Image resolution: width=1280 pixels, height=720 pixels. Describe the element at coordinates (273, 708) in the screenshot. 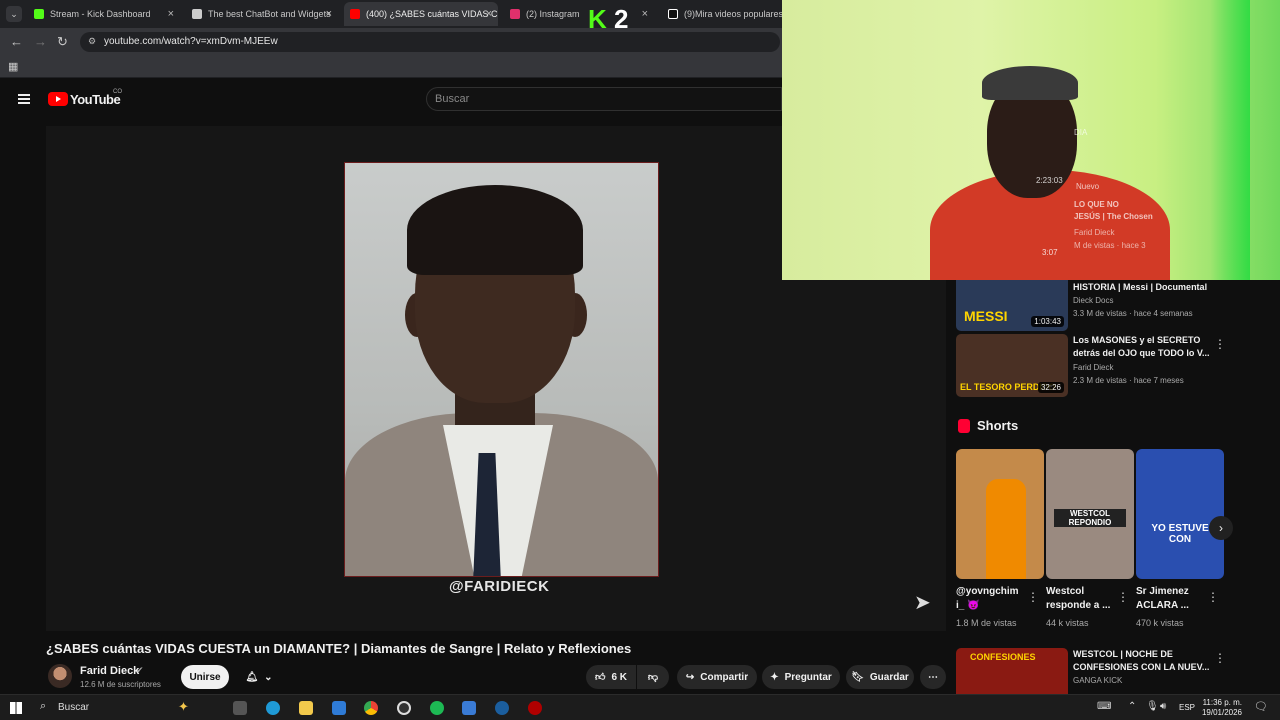

I see `edge-icon` at that location.